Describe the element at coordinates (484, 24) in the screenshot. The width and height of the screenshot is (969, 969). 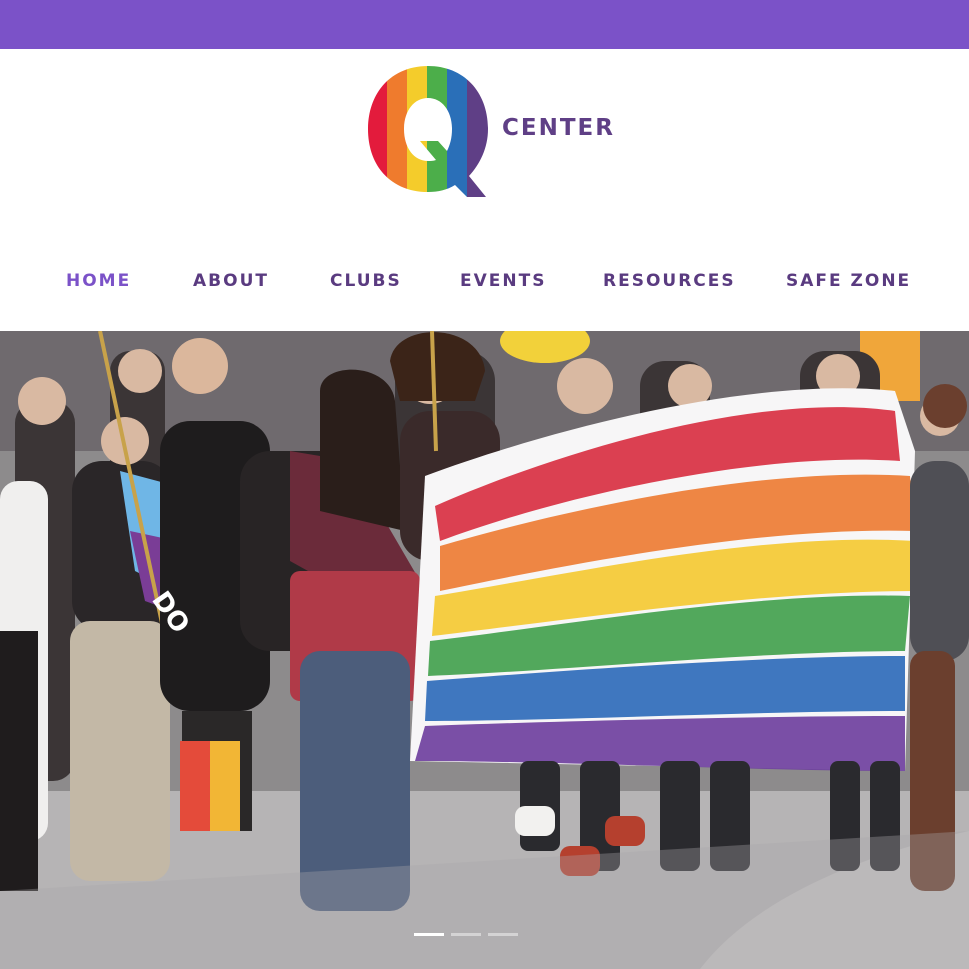
I see `top-accent-bar` at that location.